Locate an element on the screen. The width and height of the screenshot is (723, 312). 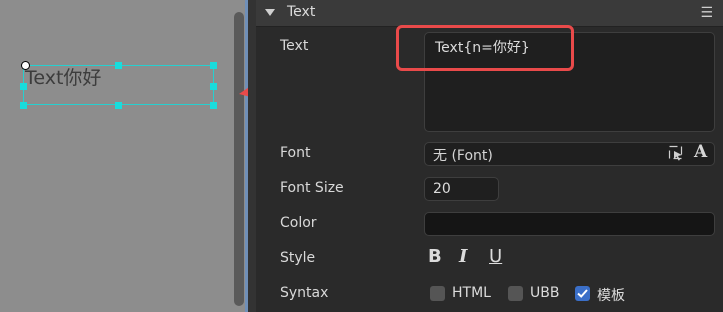
panel-edge is located at coordinates (252, 156).